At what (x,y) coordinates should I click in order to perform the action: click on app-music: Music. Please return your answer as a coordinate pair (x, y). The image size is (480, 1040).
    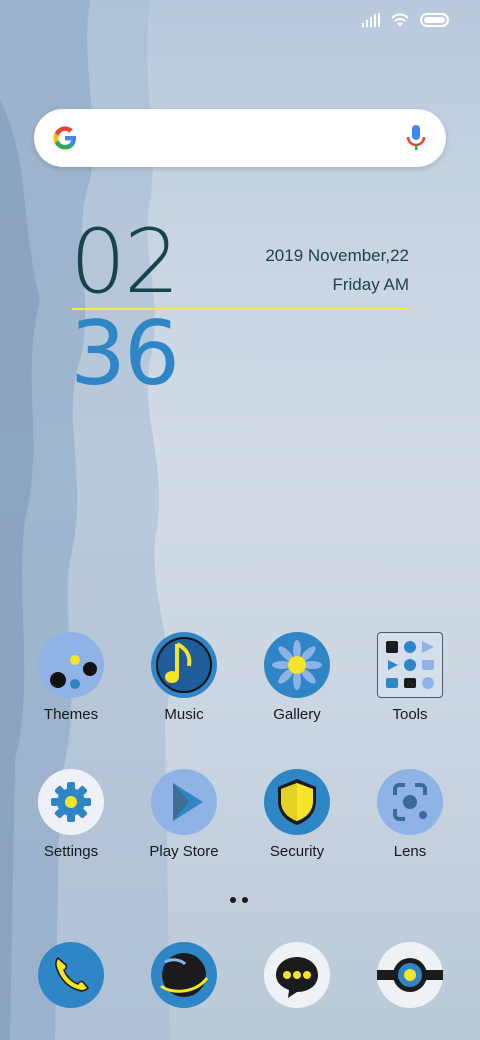
    Looking at the image, I should click on (184, 677).